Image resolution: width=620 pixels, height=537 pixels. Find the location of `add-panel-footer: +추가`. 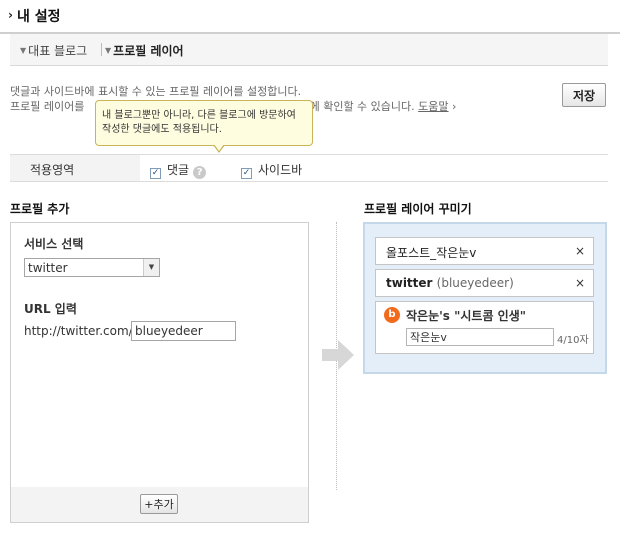

add-panel-footer: +추가 is located at coordinates (159, 504).